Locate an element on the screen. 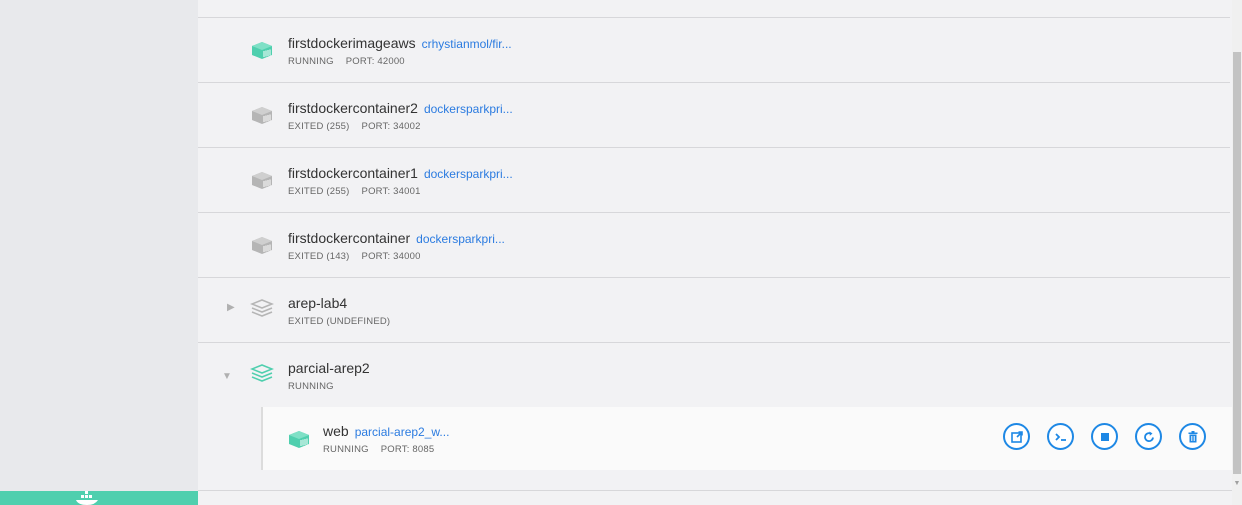  app-meta: RUNNING is located at coordinates (311, 386).